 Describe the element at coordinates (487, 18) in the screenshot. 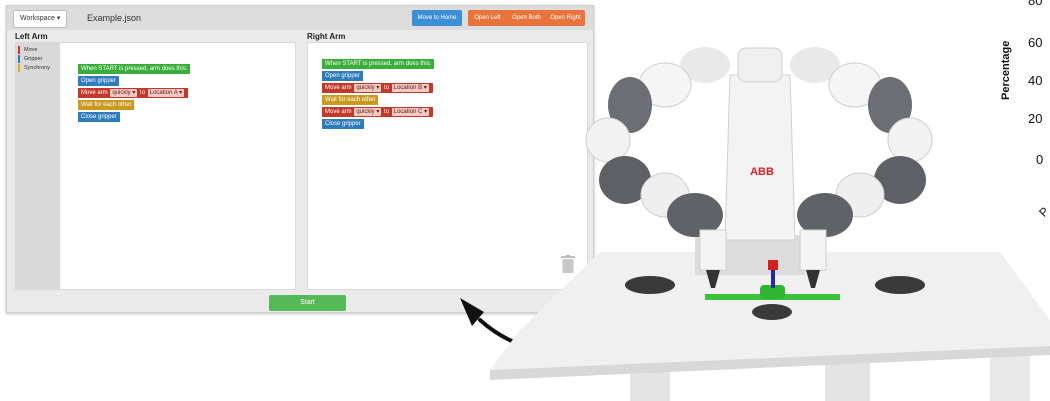

I see `open-left-button: Open Left` at that location.